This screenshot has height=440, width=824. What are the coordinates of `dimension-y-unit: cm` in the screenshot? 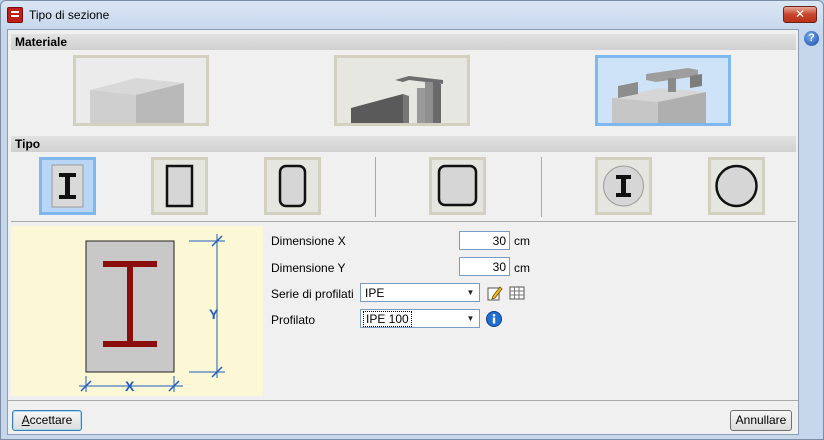 It's located at (522, 268).